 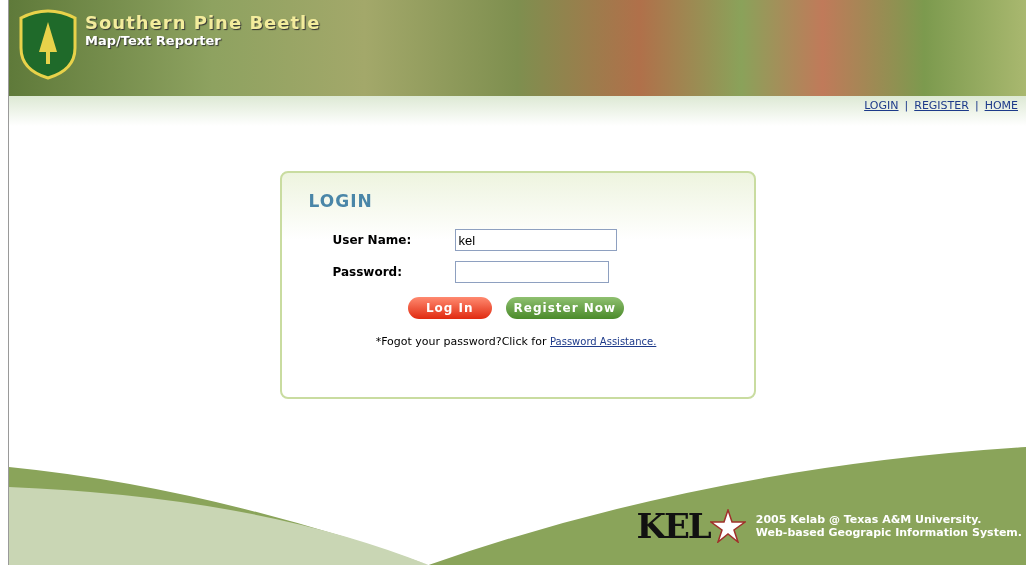 What do you see at coordinates (603, 341) in the screenshot?
I see `password-assistance-link: Password Assistance.` at bounding box center [603, 341].